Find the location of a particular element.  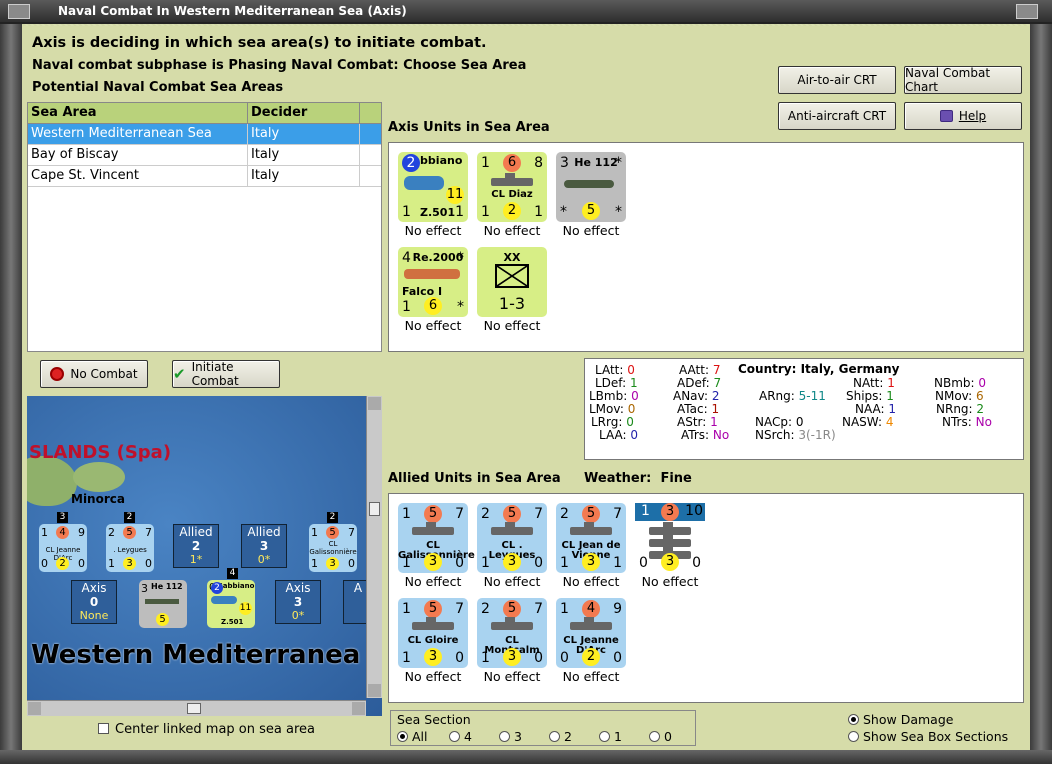

allied-units-label: Allied Units in Sea Area is located at coordinates (474, 478).